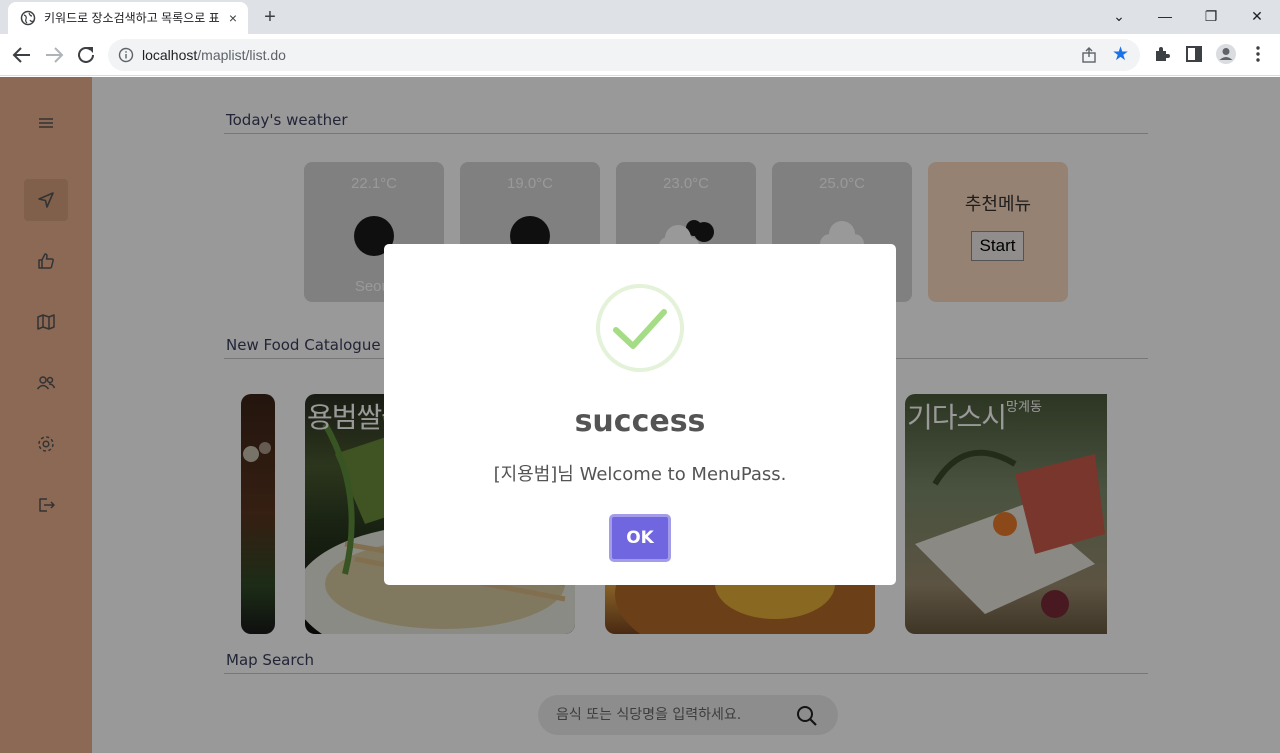 The width and height of the screenshot is (1280, 753). I want to click on browser-tab: 키워드로 장소검색하고 목록으로 표출하기 ×, so click(128, 18).